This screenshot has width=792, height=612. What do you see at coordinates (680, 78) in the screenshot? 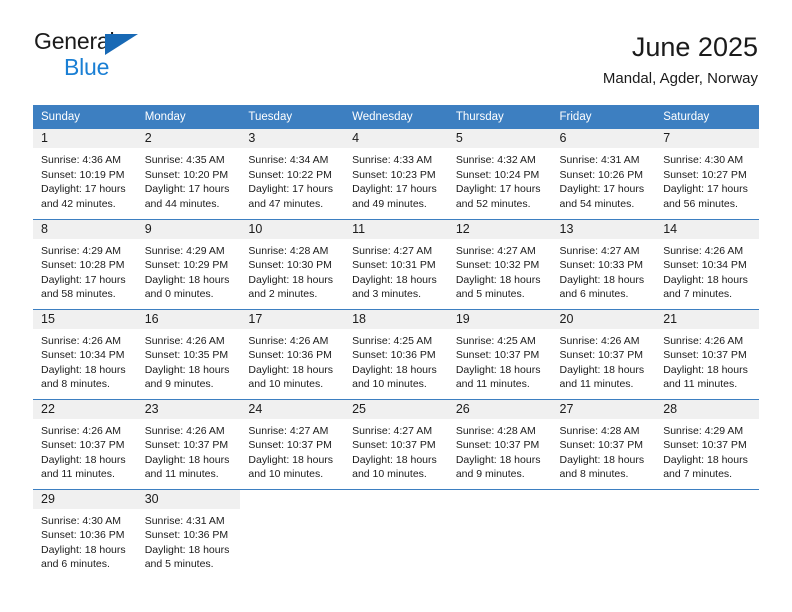
I see `page-subtitle: Mandal, Agder, Norway` at bounding box center [680, 78].